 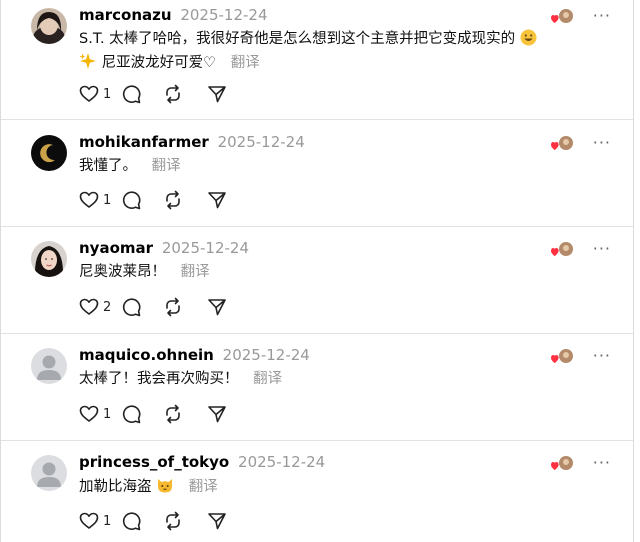 What do you see at coordinates (314, 379) in the screenshot?
I see `comment-text: 太棒了！我会再次购买！ 翻译` at bounding box center [314, 379].